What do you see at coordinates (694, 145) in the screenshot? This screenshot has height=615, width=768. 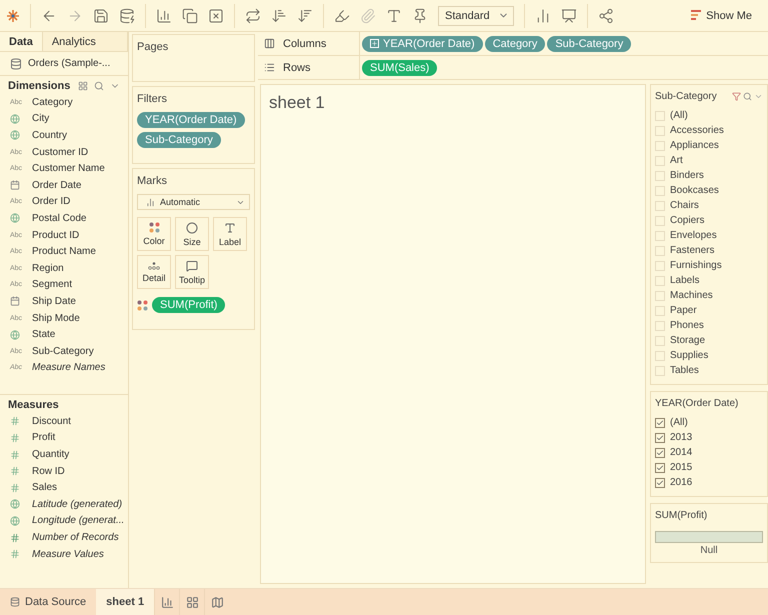 I see `filter-option: Appliances` at bounding box center [694, 145].